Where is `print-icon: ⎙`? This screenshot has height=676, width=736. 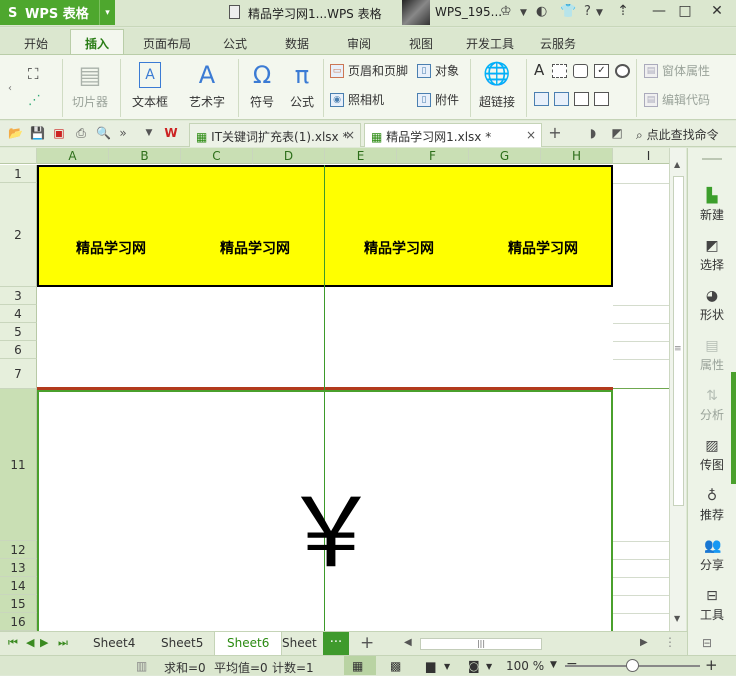 print-icon: ⎙ is located at coordinates (81, 133).